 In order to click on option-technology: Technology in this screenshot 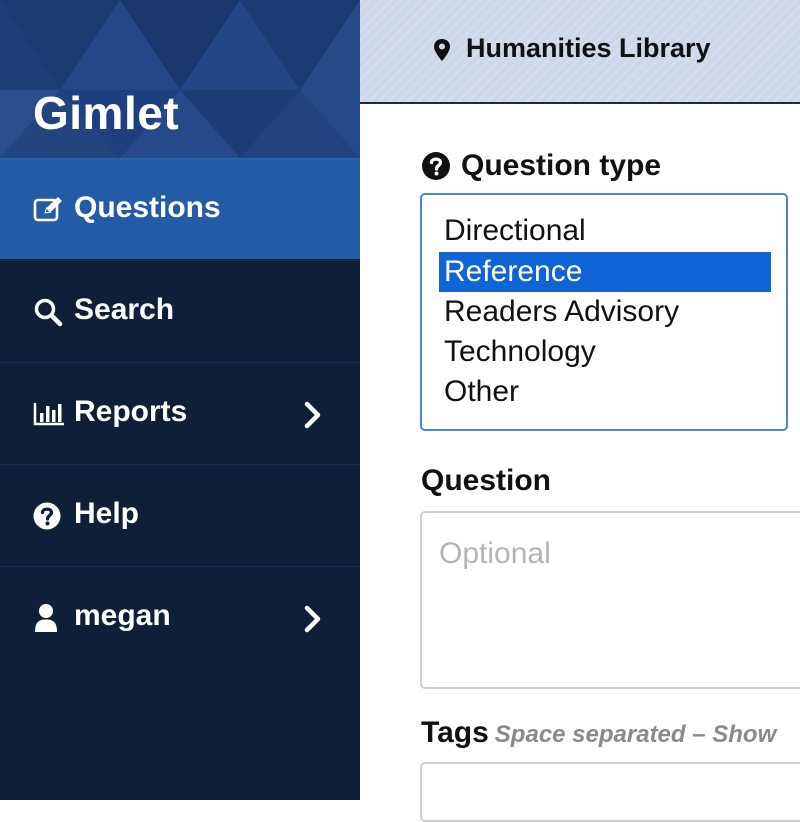, I will do `click(605, 352)`.